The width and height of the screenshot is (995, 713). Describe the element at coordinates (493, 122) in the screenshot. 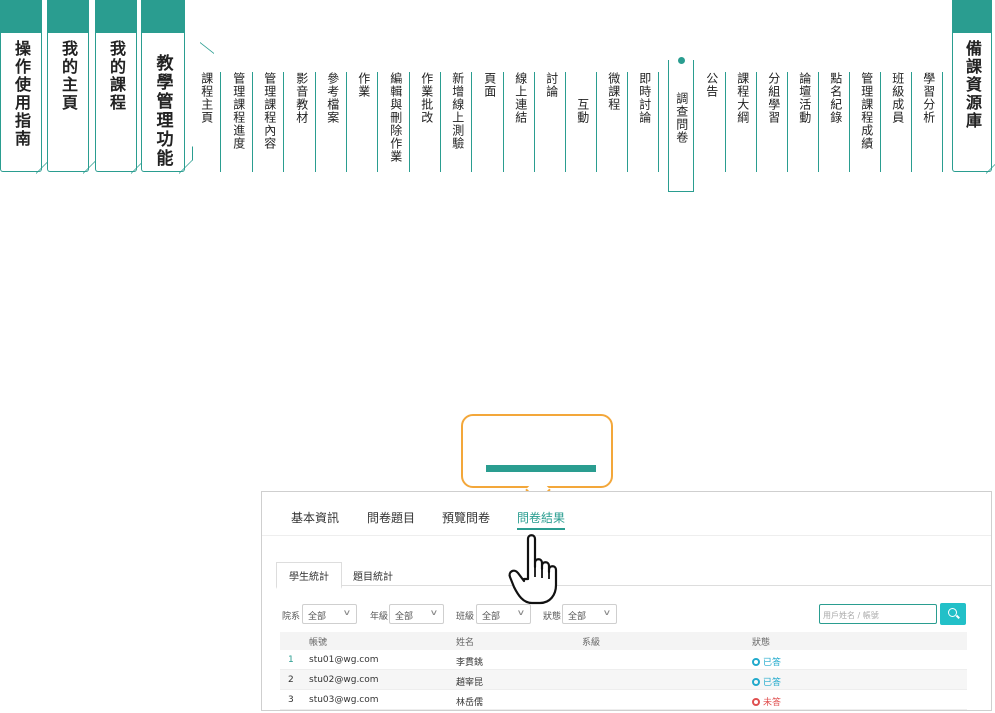

I see `subtab-pages: 頁面` at that location.